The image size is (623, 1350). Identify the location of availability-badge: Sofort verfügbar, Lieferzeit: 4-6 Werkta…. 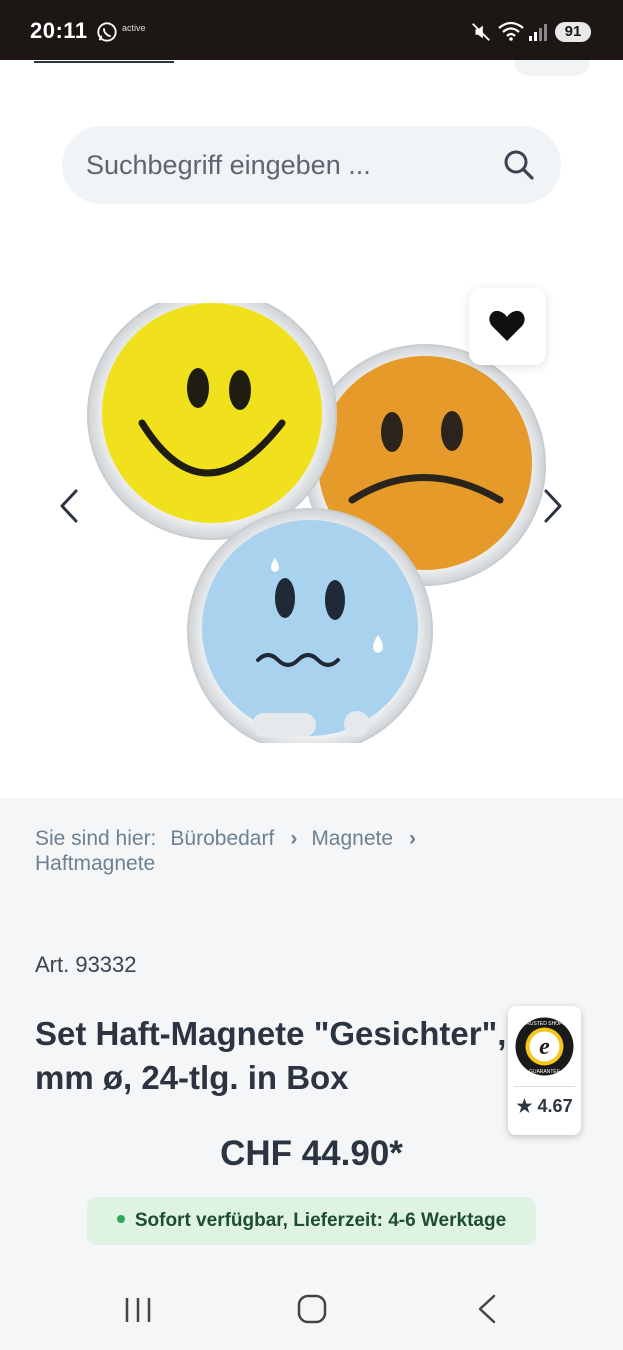
(311, 1221).